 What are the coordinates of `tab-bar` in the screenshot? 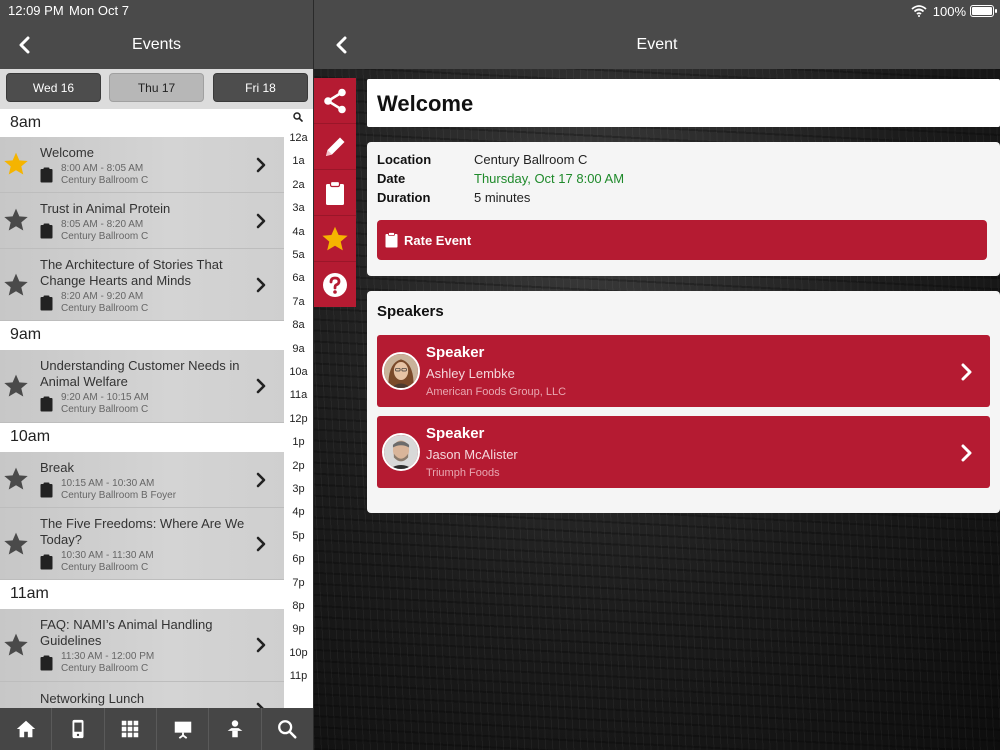 It's located at (156, 729).